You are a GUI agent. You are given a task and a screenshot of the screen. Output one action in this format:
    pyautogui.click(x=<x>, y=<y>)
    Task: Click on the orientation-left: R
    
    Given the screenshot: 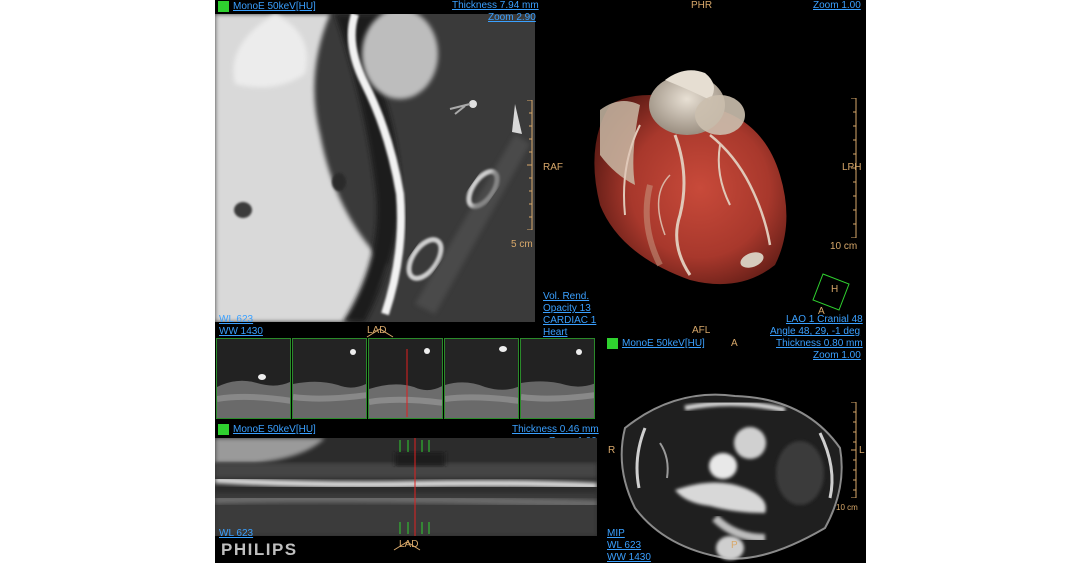 What is the action you would take?
    pyautogui.click(x=612, y=450)
    